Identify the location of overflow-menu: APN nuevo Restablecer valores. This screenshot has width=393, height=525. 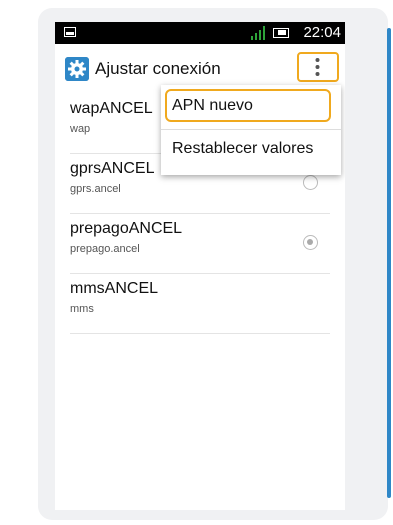
(251, 130).